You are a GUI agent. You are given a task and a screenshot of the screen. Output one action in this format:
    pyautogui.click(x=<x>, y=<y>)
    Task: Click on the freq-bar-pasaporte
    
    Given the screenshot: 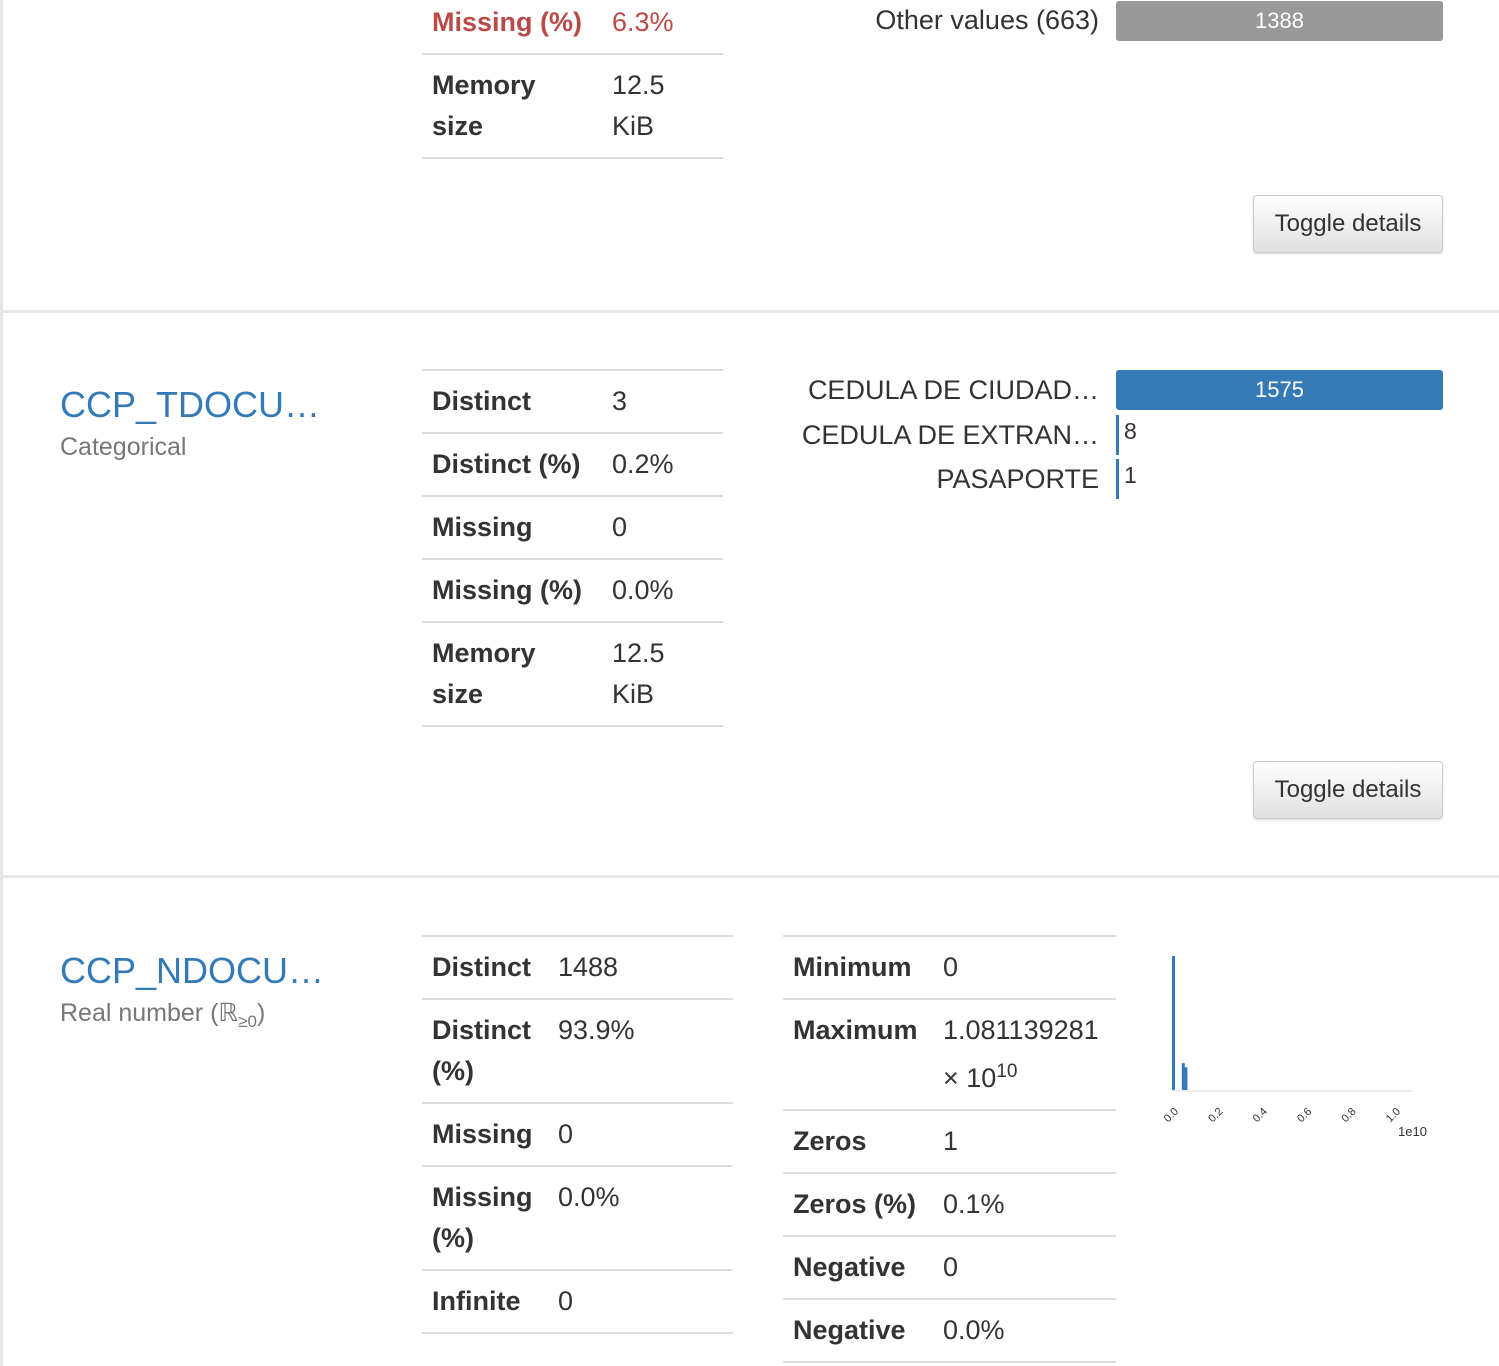 What is the action you would take?
    pyautogui.click(x=1117, y=479)
    